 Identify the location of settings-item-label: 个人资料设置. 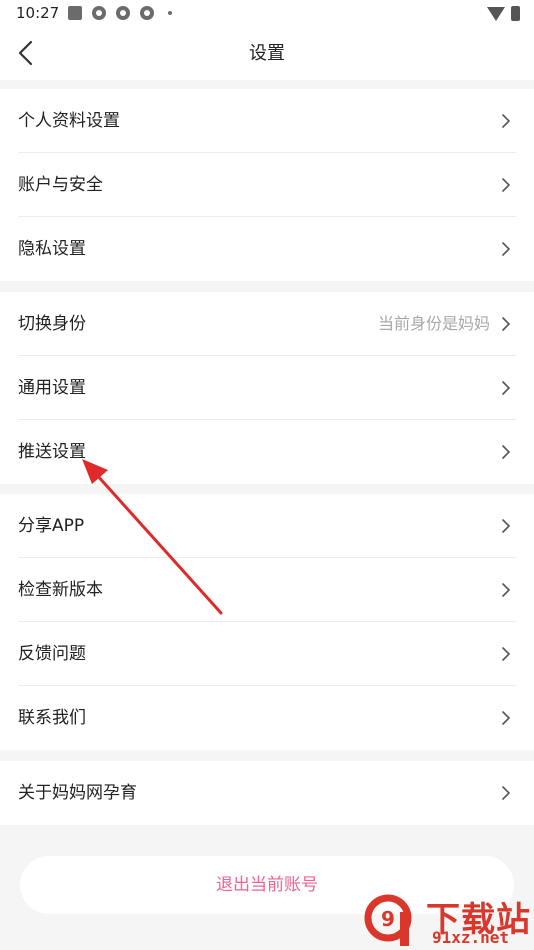
(69, 121).